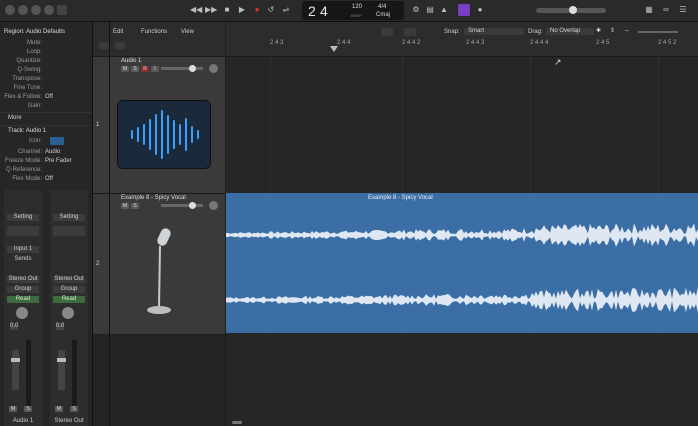  I want to click on record-icon: ●, so click(257, 10).